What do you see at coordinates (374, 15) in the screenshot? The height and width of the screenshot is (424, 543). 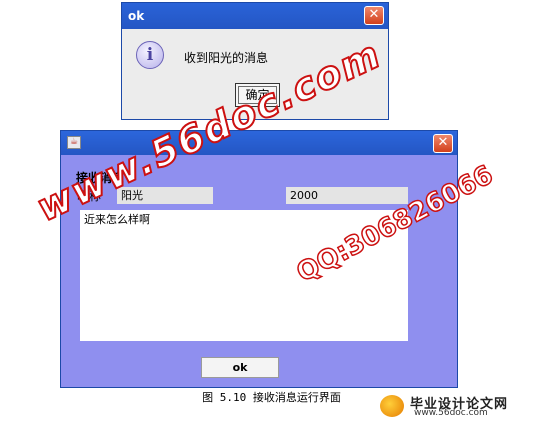 I see `dialog-close-button: ✕` at bounding box center [374, 15].